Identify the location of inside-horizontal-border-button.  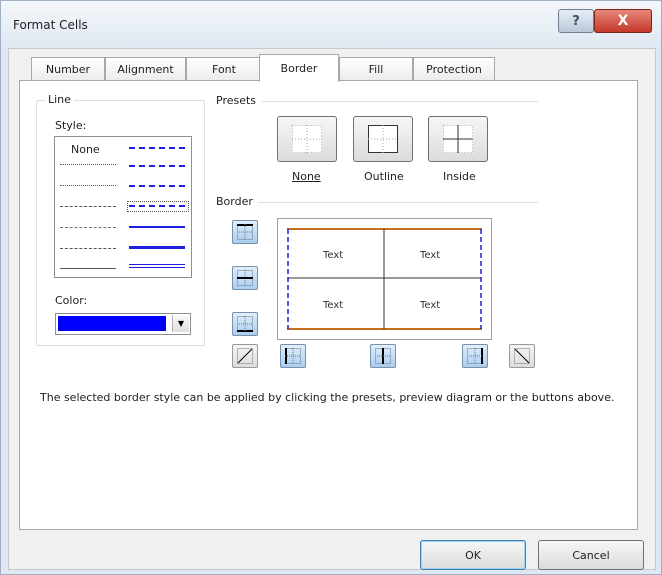
(245, 278).